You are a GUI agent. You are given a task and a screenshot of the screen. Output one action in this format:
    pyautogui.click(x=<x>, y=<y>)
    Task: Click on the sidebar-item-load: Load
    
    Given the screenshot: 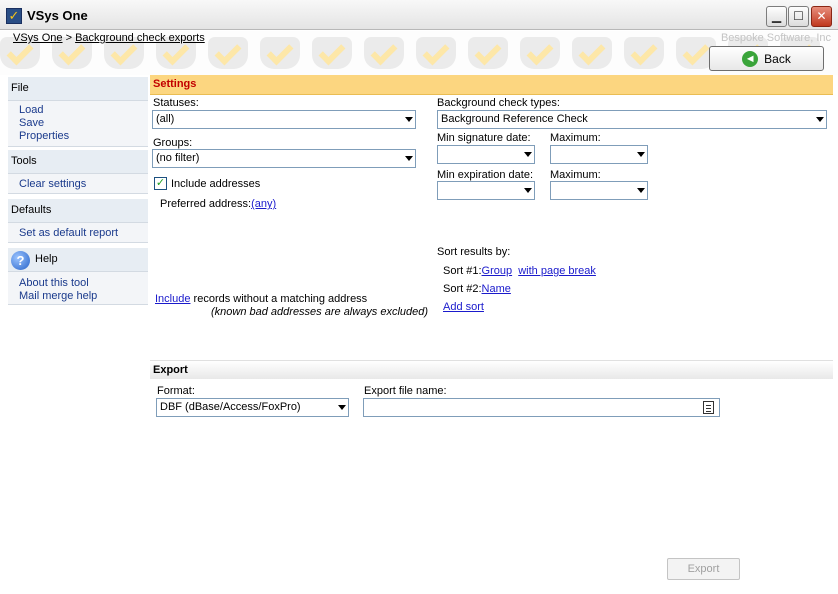 What is the action you would take?
    pyautogui.click(x=78, y=110)
    